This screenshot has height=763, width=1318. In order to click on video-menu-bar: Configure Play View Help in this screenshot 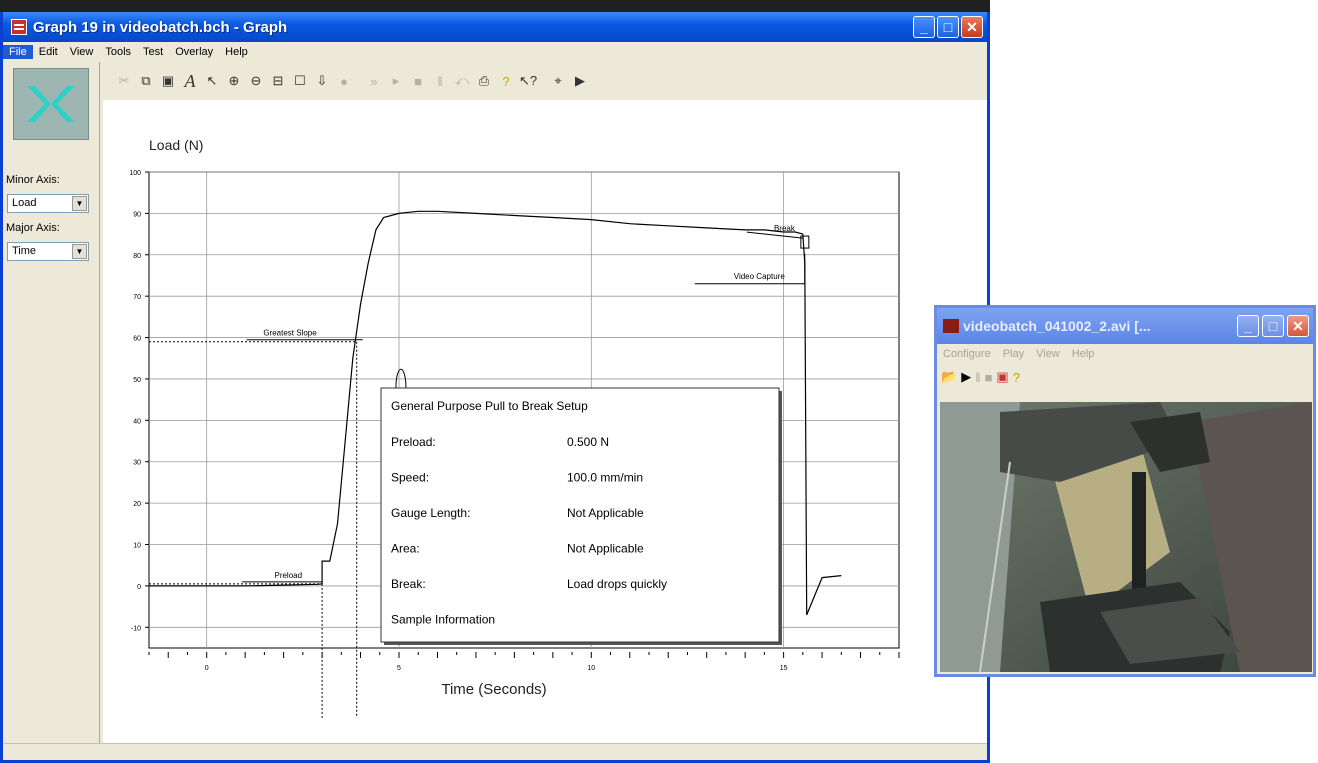, I will do `click(1018, 354)`.